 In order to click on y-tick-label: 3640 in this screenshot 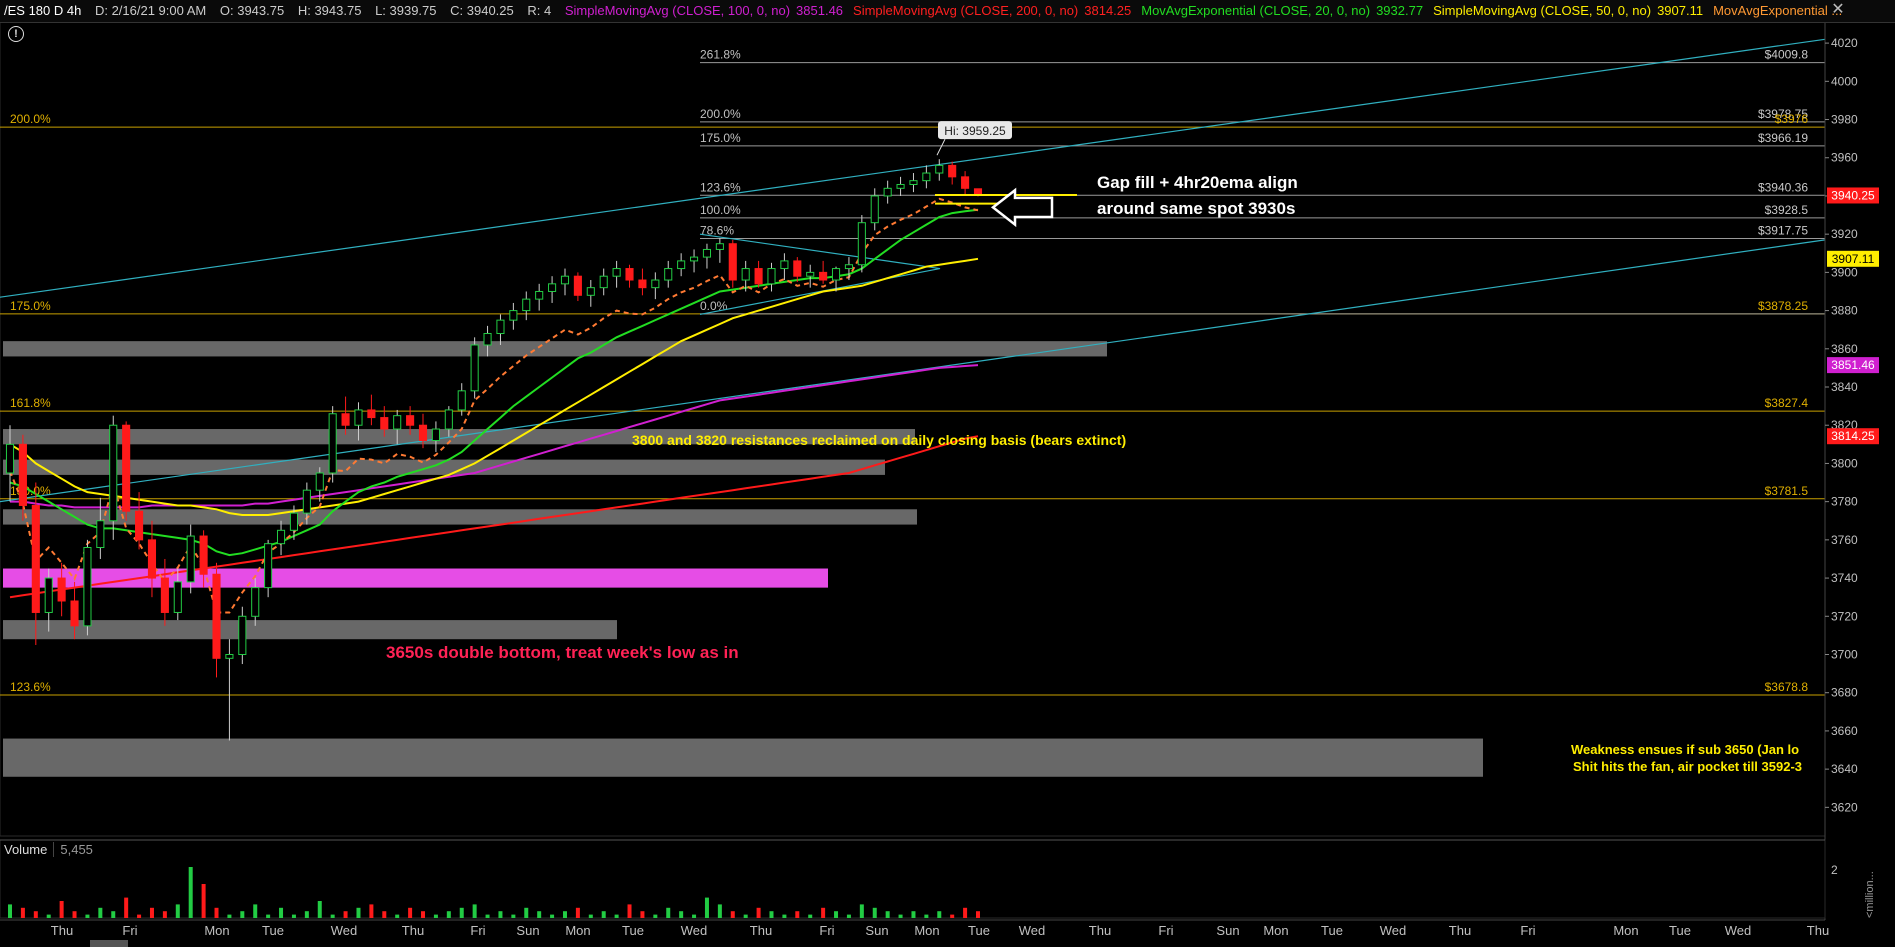, I will do `click(1844, 769)`.